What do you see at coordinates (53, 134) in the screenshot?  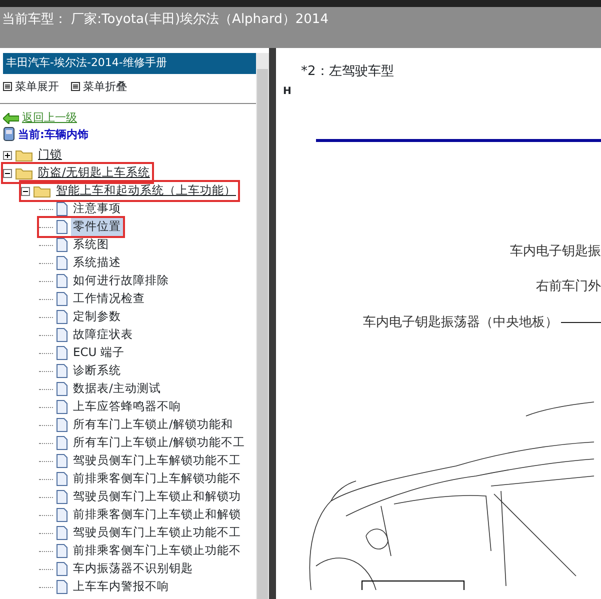 I see `current-section: 当前:车辆内饰` at bounding box center [53, 134].